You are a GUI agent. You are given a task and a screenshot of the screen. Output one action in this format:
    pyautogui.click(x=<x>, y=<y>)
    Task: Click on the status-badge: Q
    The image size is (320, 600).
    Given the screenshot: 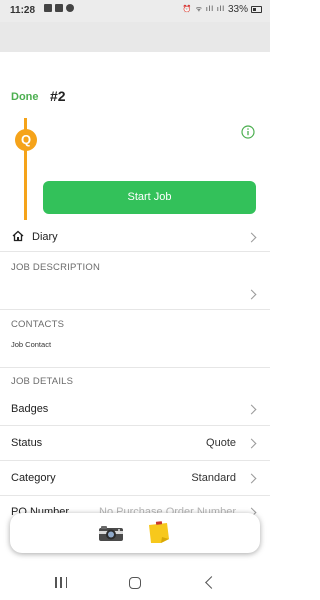 What is the action you would take?
    pyautogui.click(x=26, y=140)
    